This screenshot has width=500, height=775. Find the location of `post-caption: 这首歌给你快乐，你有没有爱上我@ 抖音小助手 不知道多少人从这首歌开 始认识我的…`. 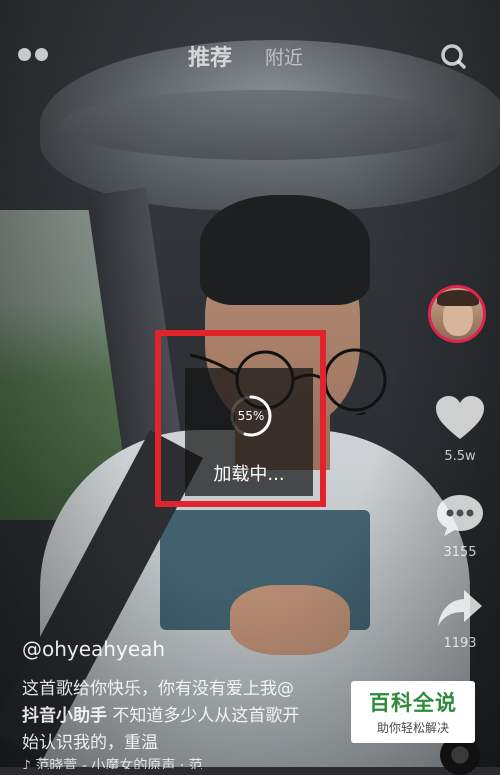

post-caption: 这首歌给你快乐，你有没有爱上我@ 抖音小助手 不知道多少人从这首歌开 始认识我的… is located at coordinates (199, 716).